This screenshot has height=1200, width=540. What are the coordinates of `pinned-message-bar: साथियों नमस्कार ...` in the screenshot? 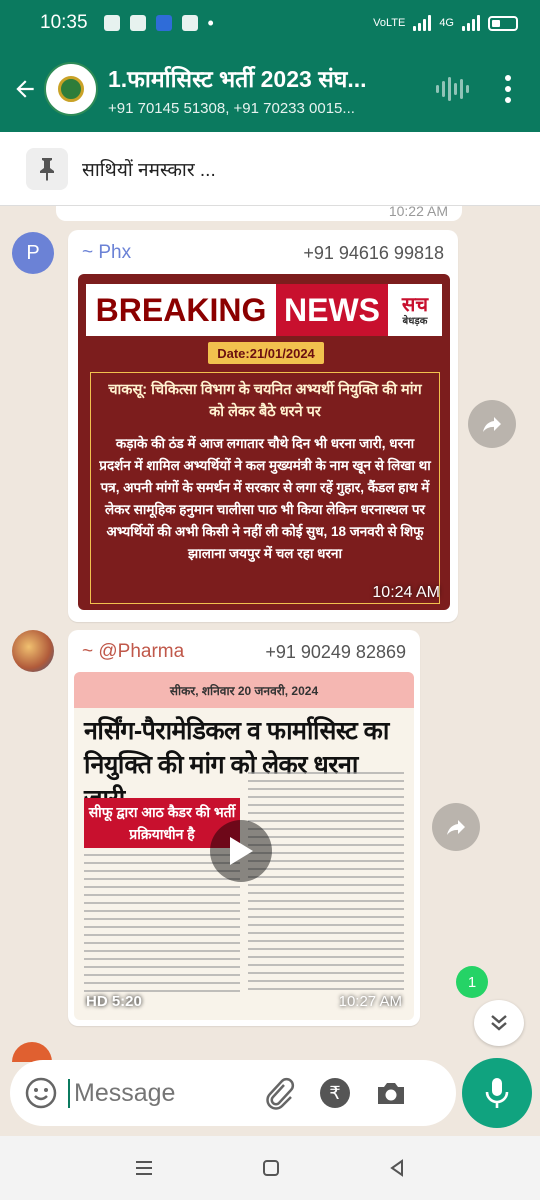 It's located at (270, 169).